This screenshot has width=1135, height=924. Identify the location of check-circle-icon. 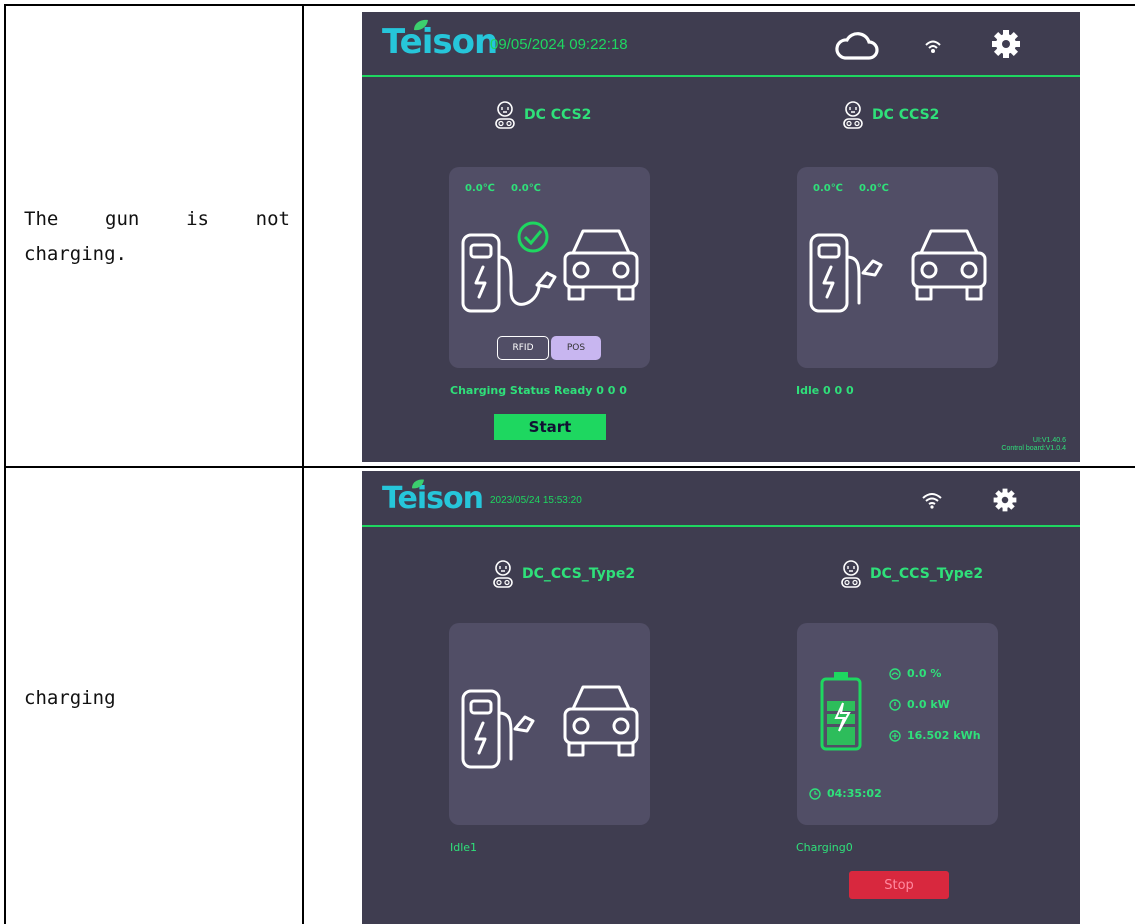
(533, 237).